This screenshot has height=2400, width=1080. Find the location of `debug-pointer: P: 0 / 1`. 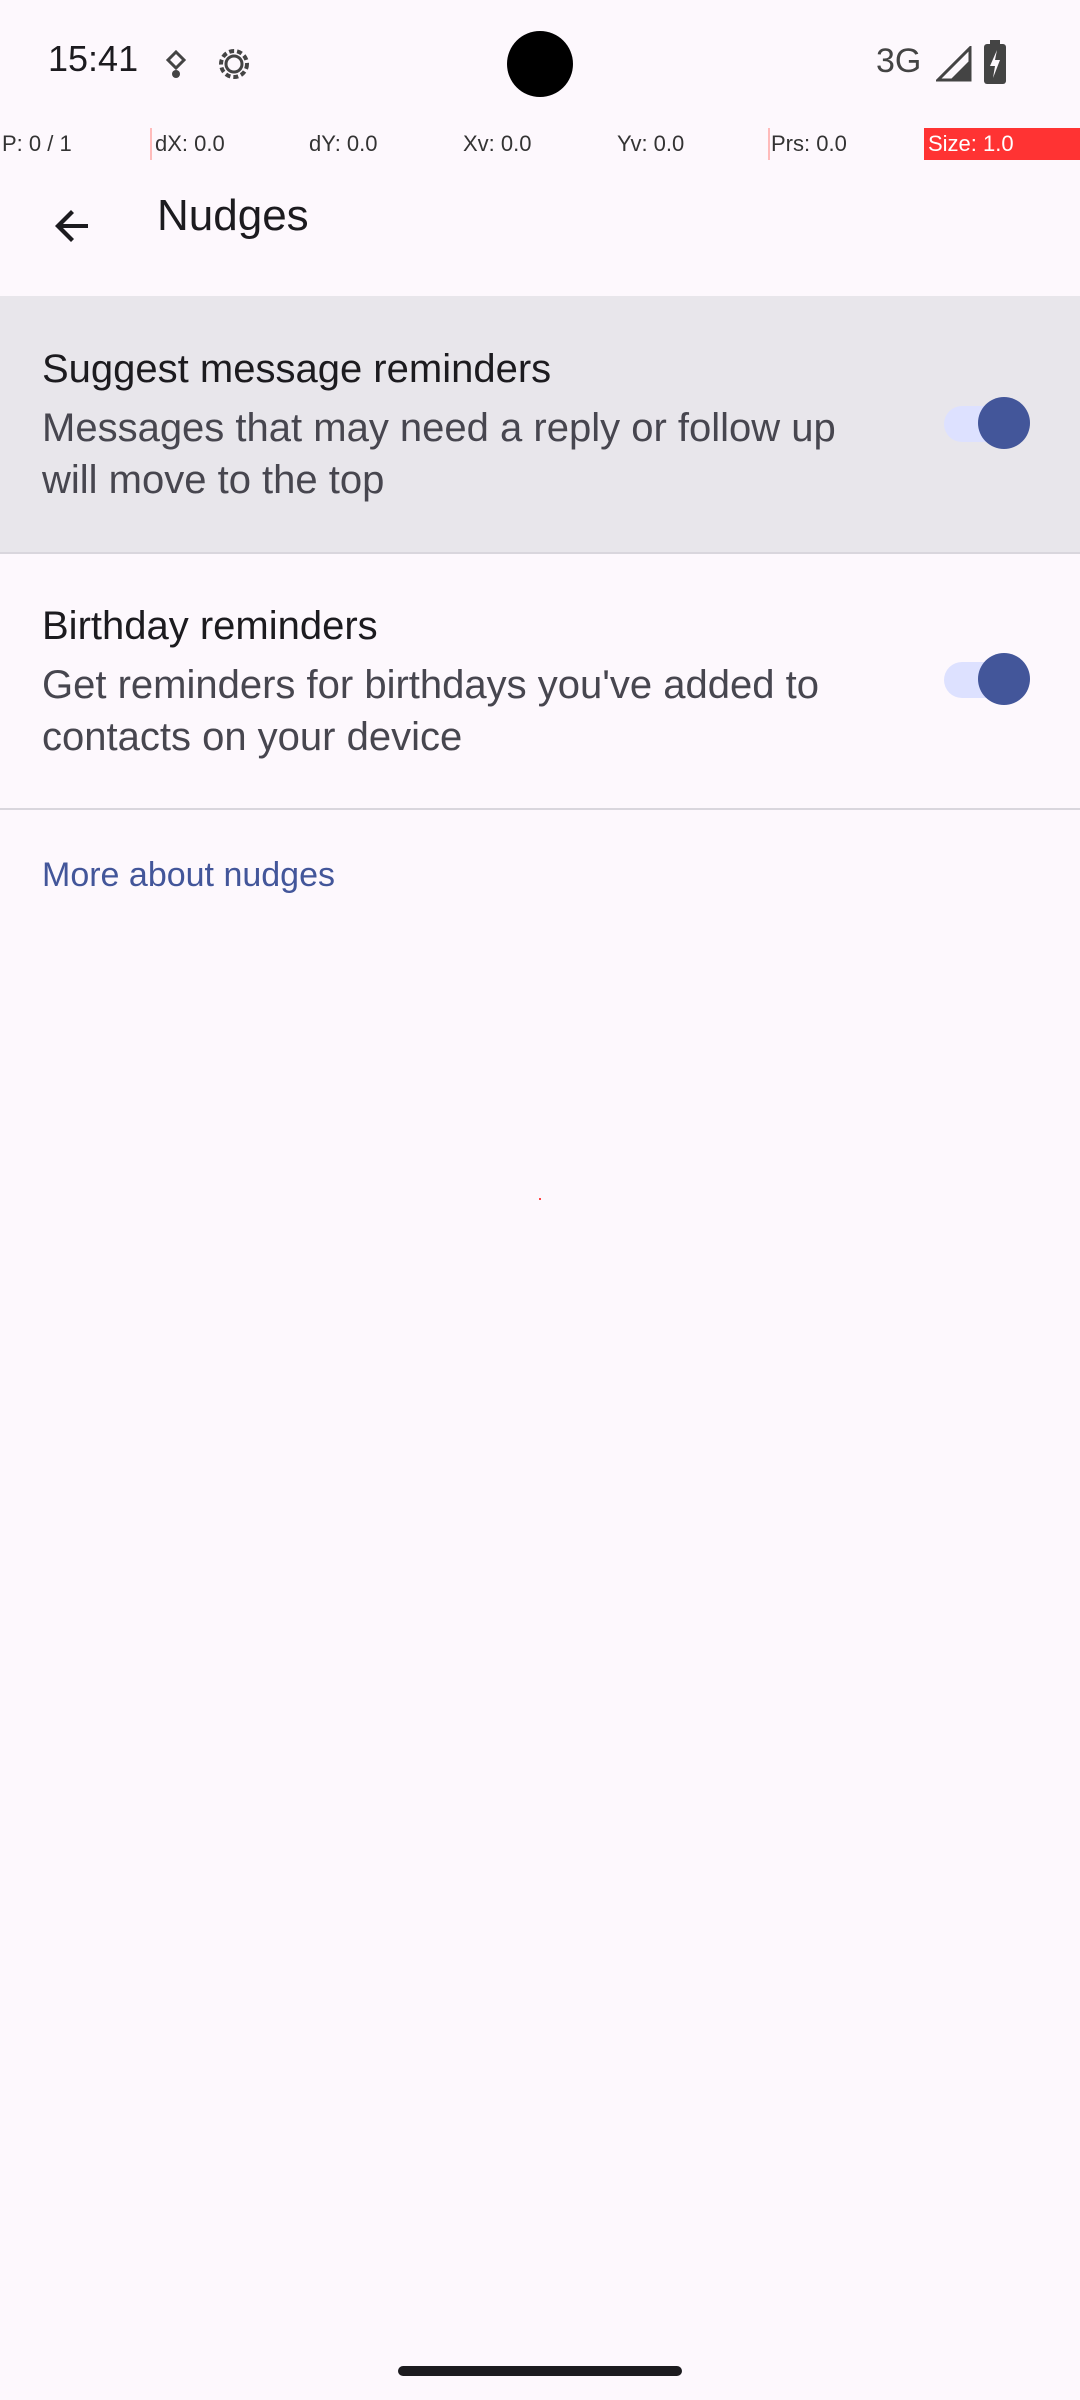

debug-pointer: P: 0 / 1 is located at coordinates (37, 143).